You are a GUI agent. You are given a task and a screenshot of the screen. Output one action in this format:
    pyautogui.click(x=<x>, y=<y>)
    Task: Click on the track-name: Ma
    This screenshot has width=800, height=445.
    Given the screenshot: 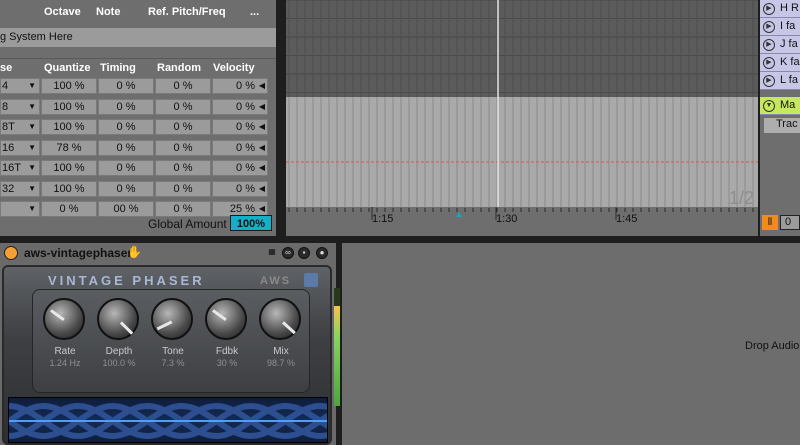 What is the action you would take?
    pyautogui.click(x=788, y=105)
    